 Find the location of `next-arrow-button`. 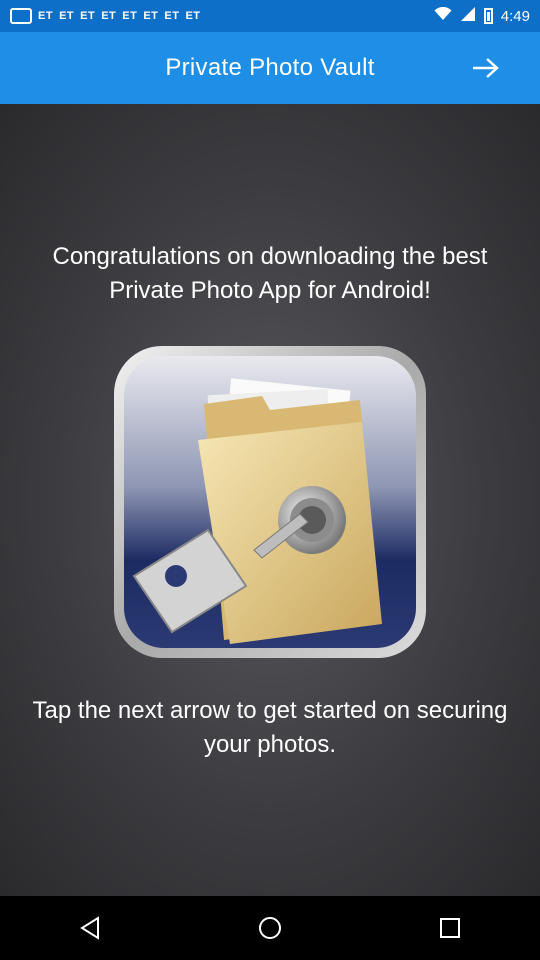

next-arrow-button is located at coordinates (486, 68).